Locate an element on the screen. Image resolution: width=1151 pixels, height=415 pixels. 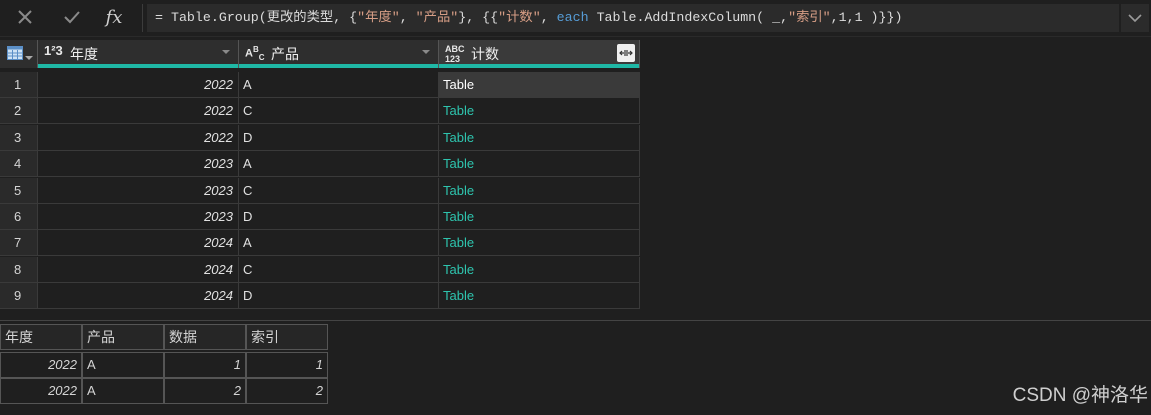
row-number: 4 is located at coordinates (19, 164).